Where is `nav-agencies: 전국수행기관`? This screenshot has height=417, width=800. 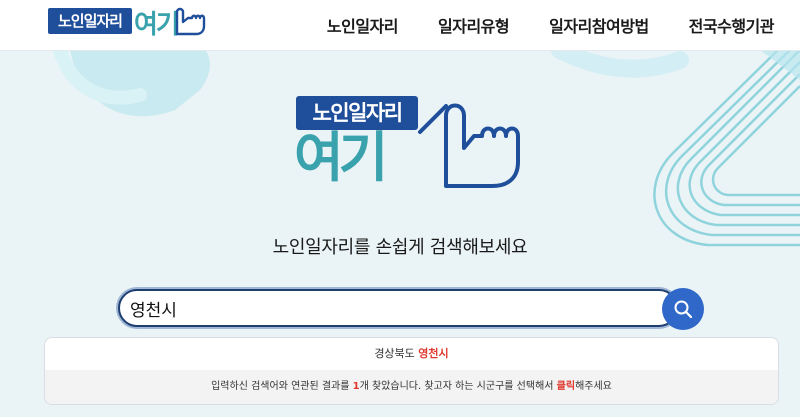 nav-agencies: 전국수행기관 is located at coordinates (732, 25).